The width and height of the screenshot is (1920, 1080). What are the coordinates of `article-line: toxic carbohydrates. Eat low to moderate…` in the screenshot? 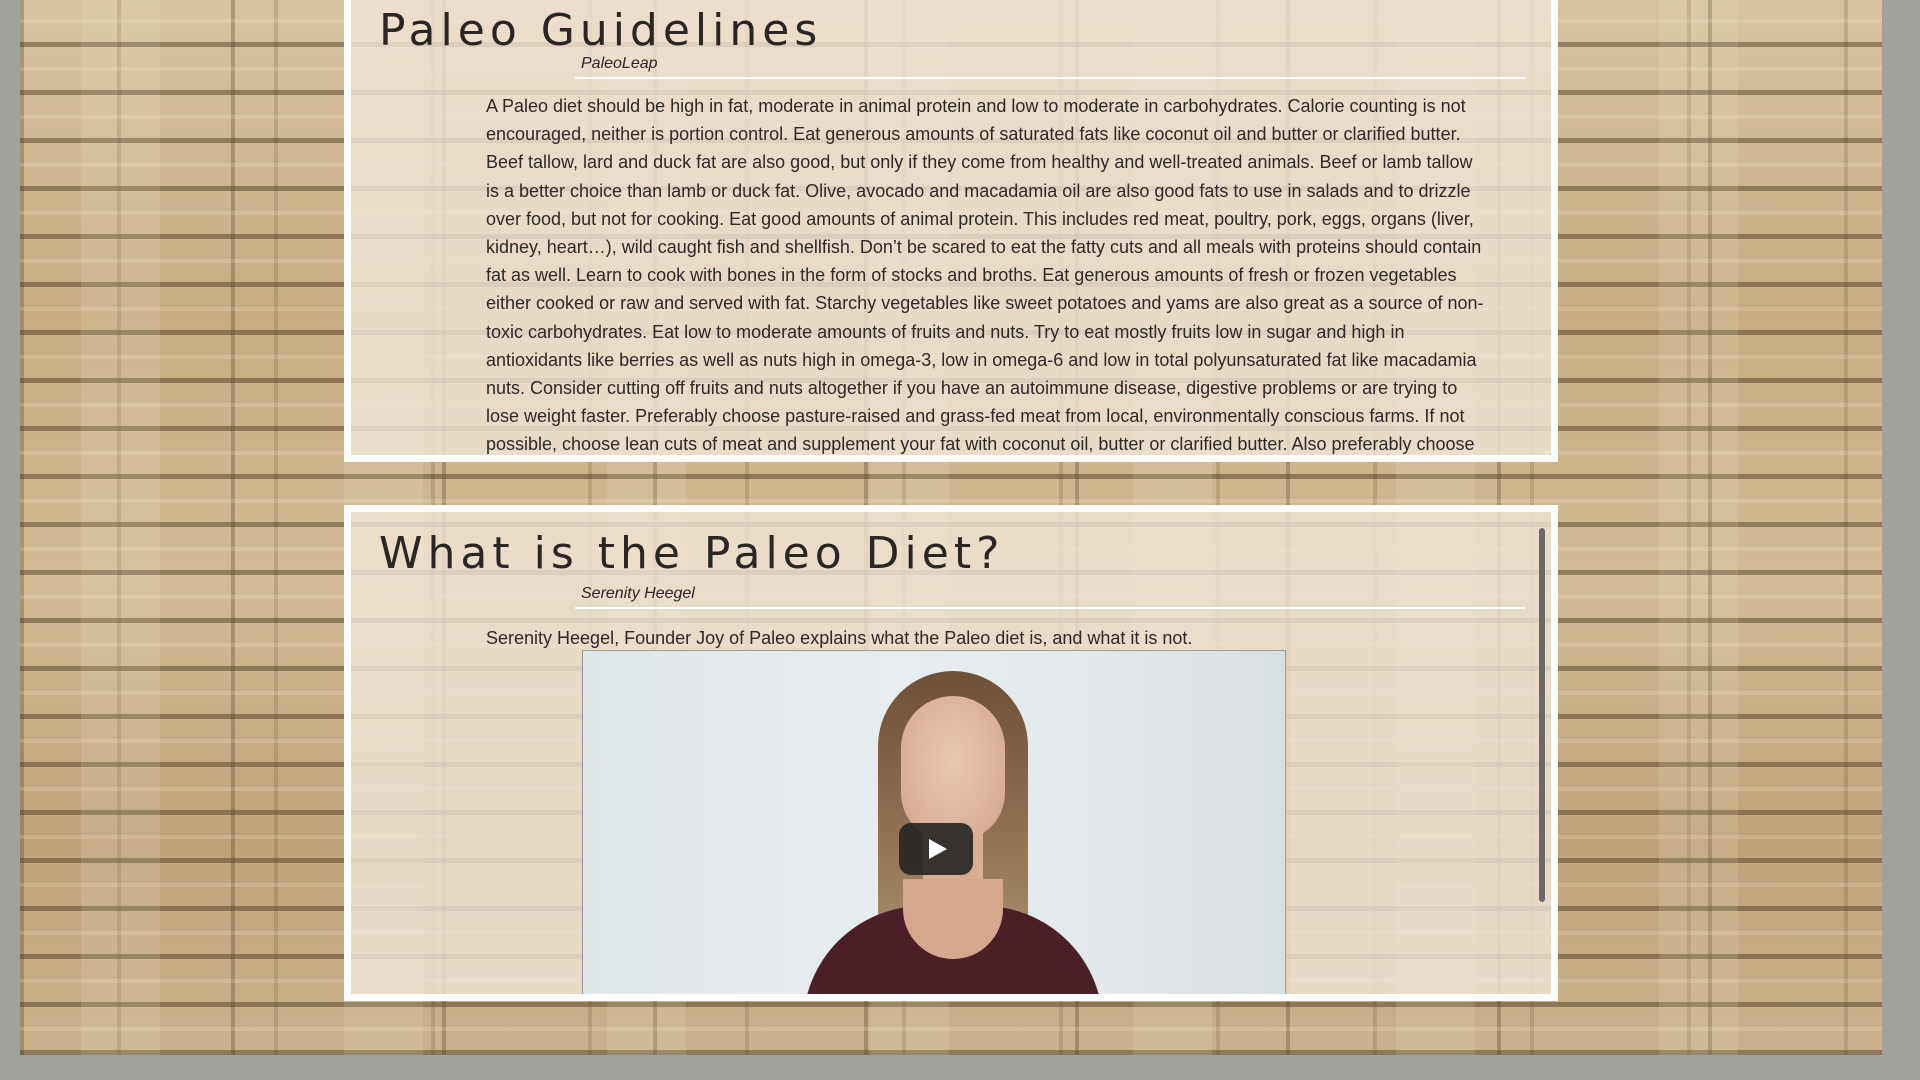 It's located at (945, 331).